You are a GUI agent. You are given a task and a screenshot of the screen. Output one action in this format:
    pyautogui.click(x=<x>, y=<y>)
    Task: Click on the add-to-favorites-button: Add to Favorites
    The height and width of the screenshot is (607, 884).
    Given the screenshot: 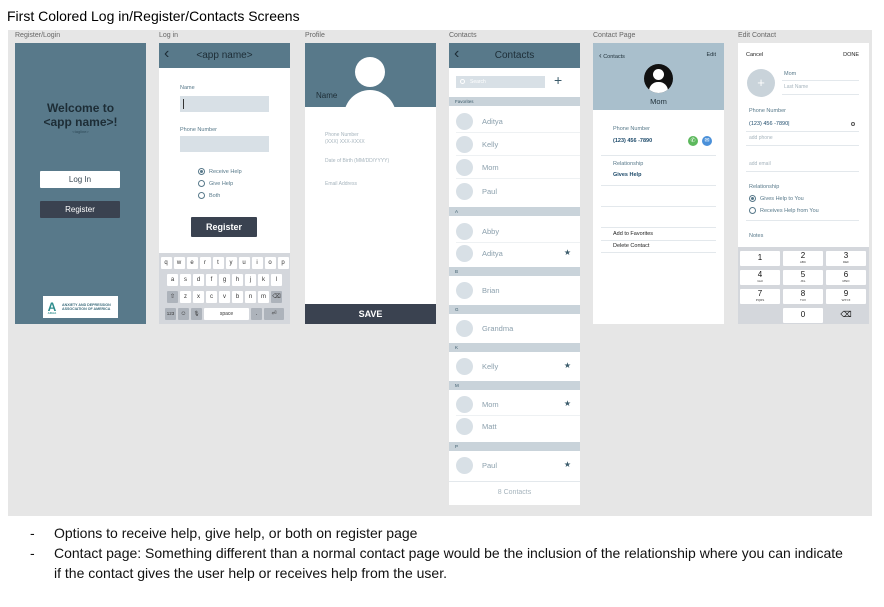 What is the action you would take?
    pyautogui.click(x=633, y=234)
    